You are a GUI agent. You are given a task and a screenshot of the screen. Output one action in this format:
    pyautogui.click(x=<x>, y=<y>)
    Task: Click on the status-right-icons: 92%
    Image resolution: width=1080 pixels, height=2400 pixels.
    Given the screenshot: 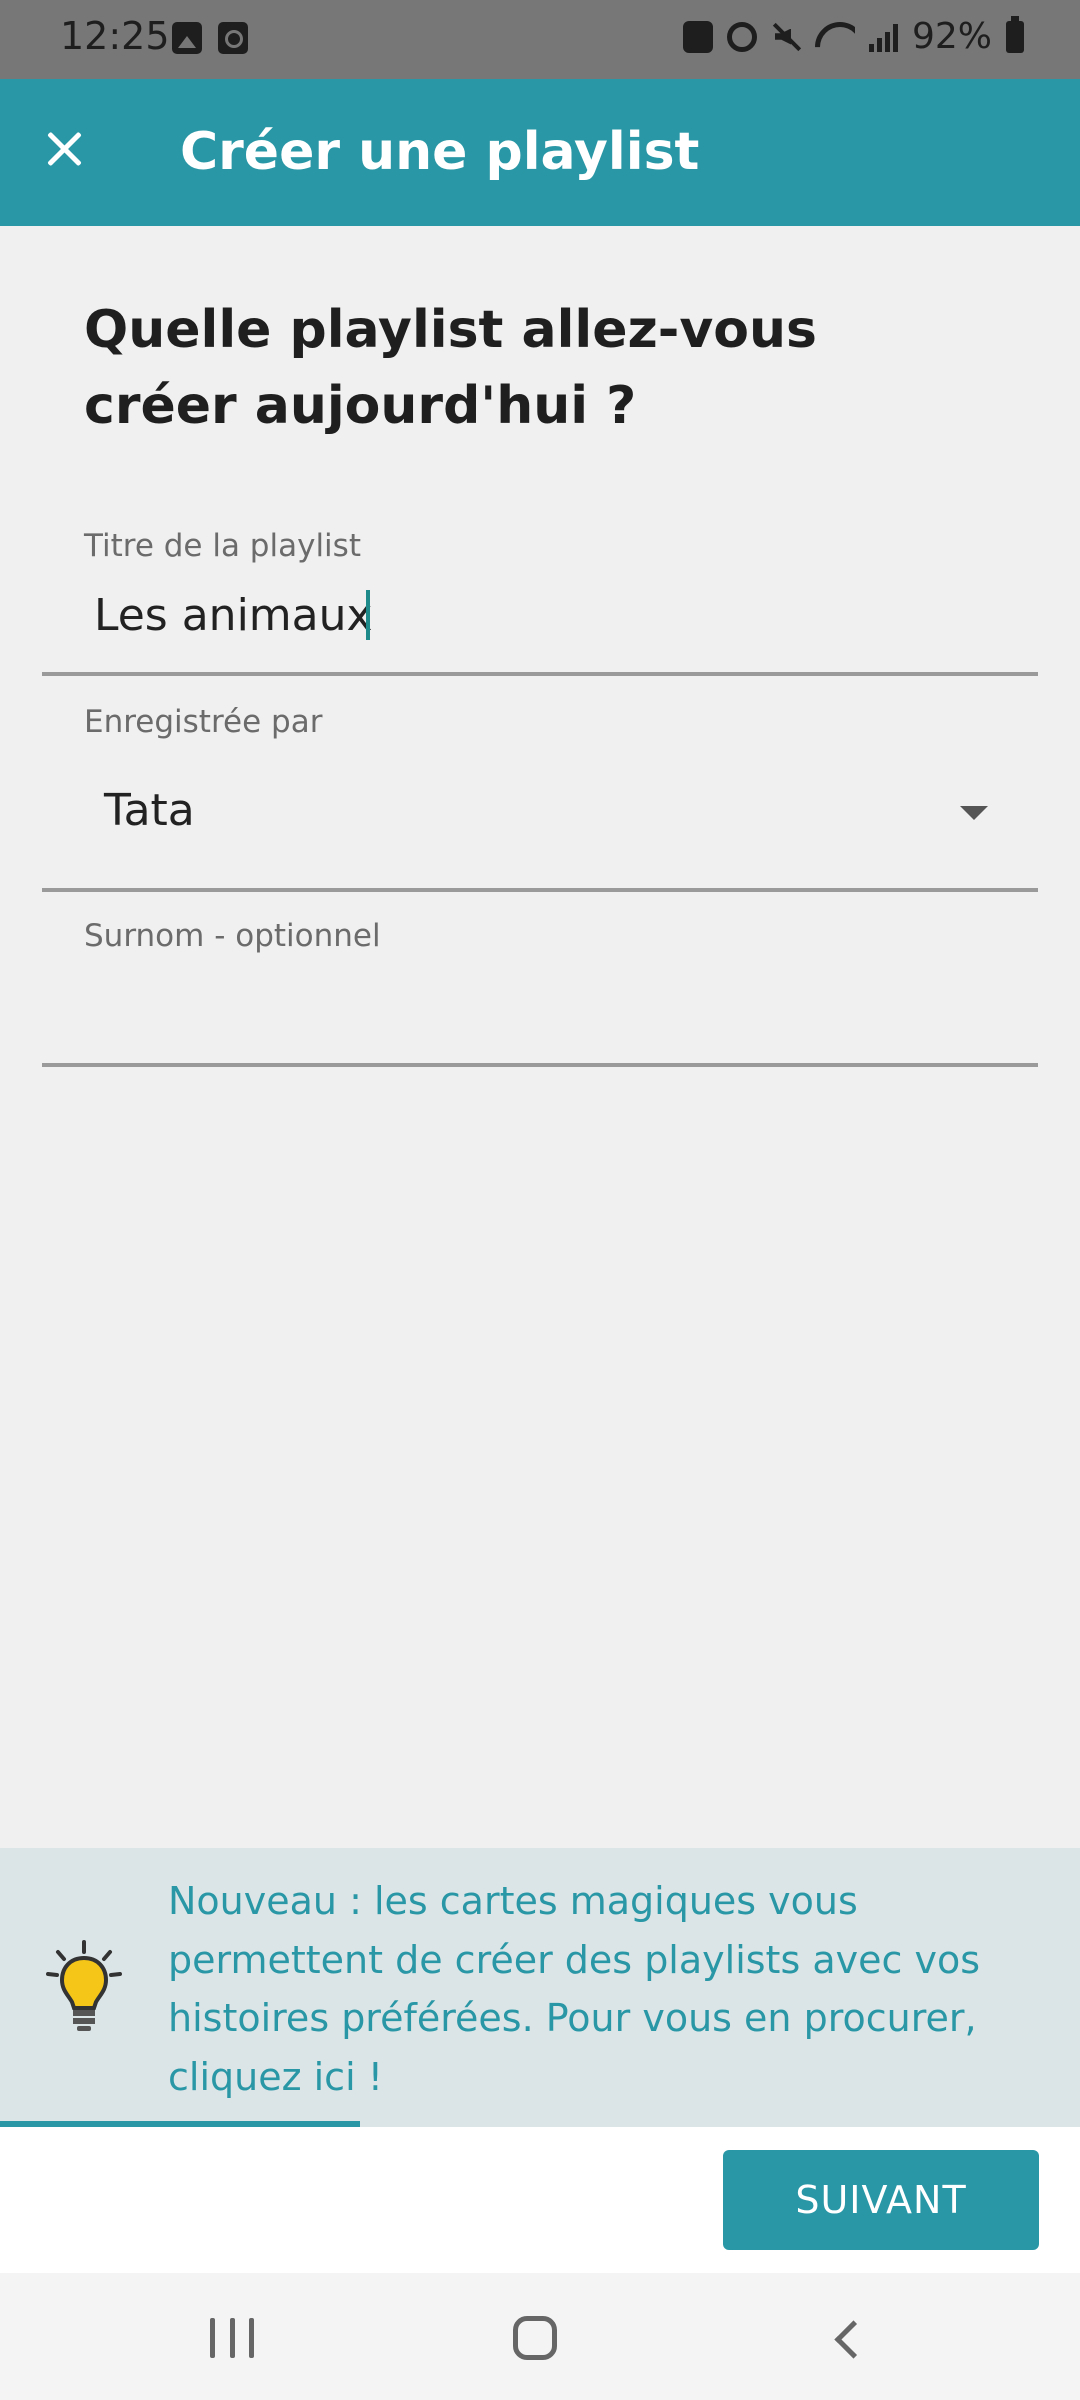 What is the action you would take?
    pyautogui.click(x=853, y=36)
    